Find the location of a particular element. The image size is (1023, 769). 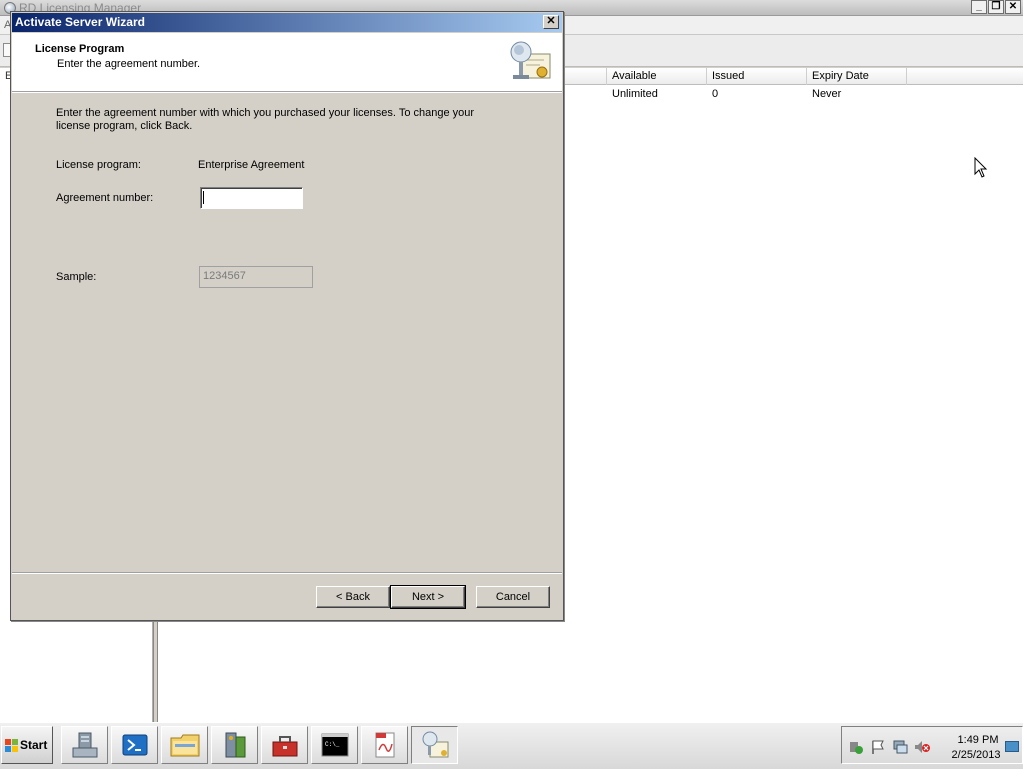

show-desktop-button is located at coordinates (1012, 746).